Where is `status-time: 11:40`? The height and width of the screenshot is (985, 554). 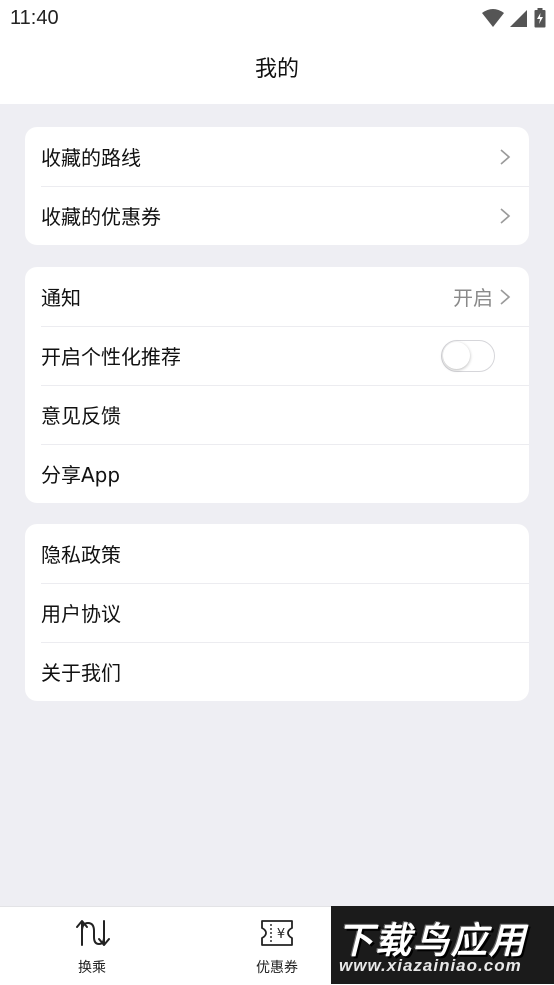
status-time: 11:40 is located at coordinates (34, 18).